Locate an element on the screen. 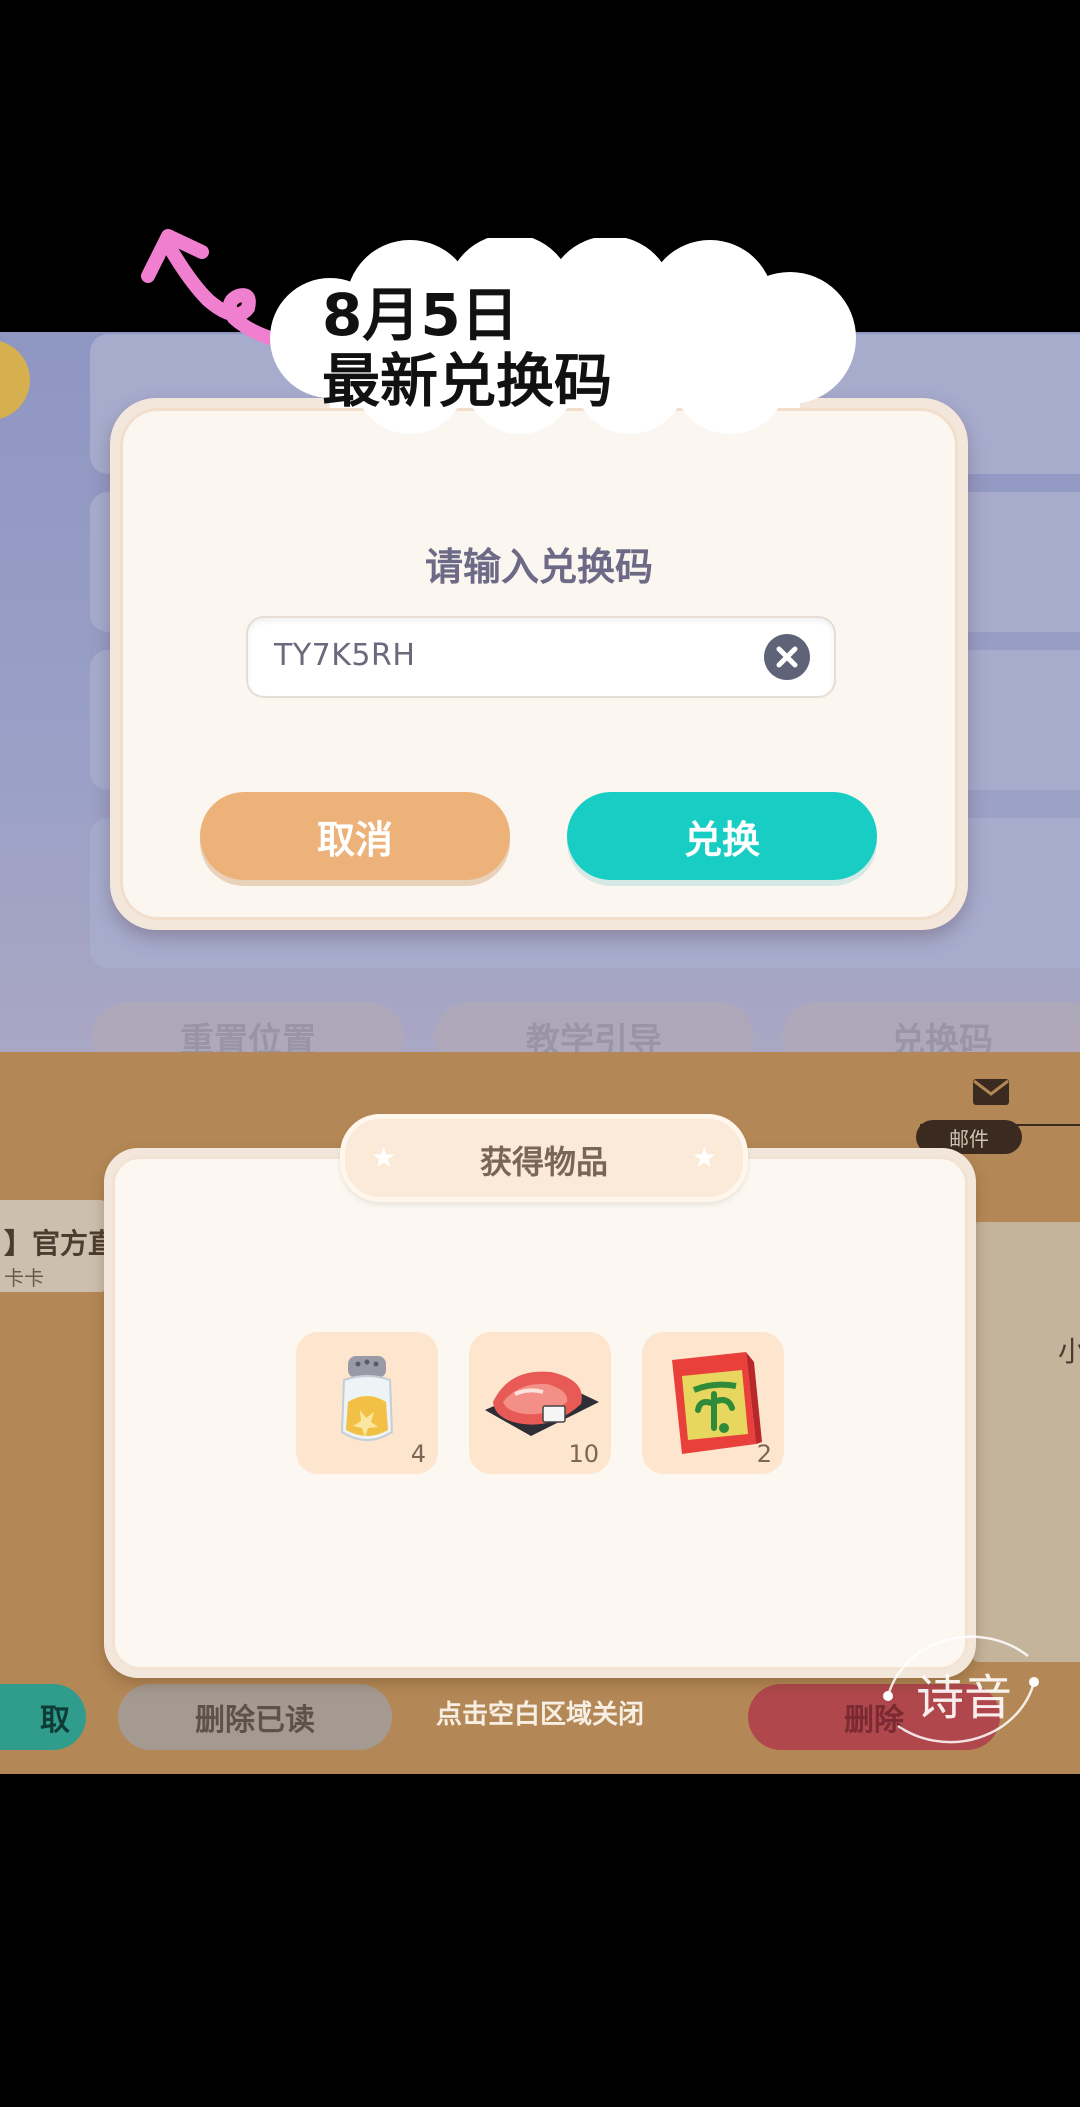 The width and height of the screenshot is (1080, 2107). reward-item-slot: 10 is located at coordinates (540, 1403).